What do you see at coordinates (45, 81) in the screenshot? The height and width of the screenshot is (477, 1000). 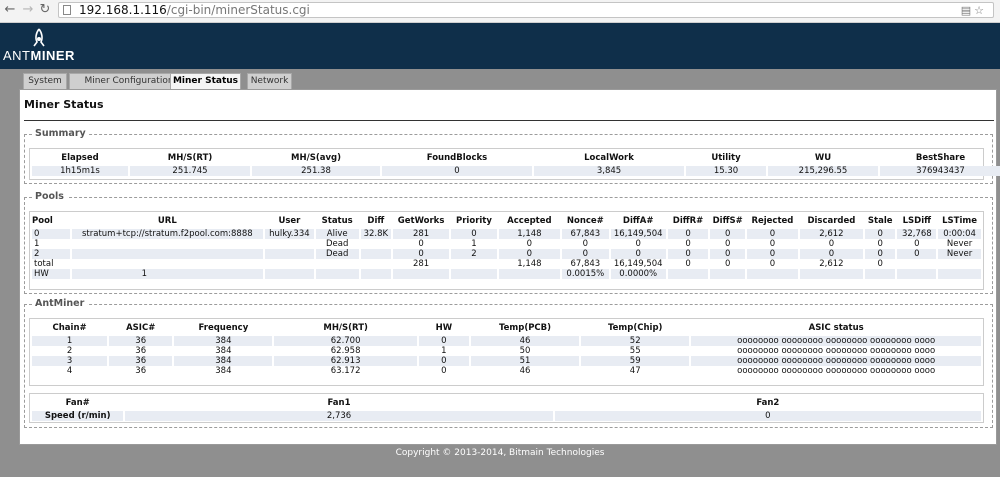 I see `tab-system: System` at bounding box center [45, 81].